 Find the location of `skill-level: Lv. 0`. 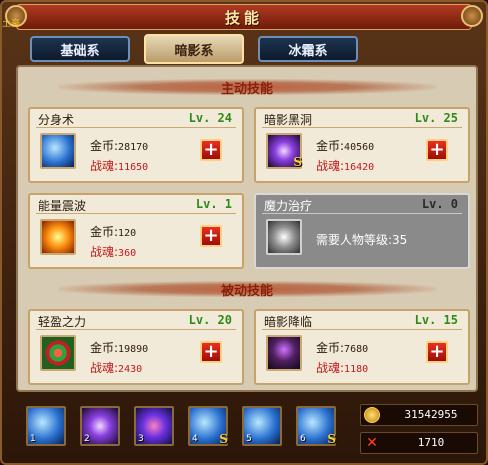

skill-level: Lv. 0 is located at coordinates (439, 204).